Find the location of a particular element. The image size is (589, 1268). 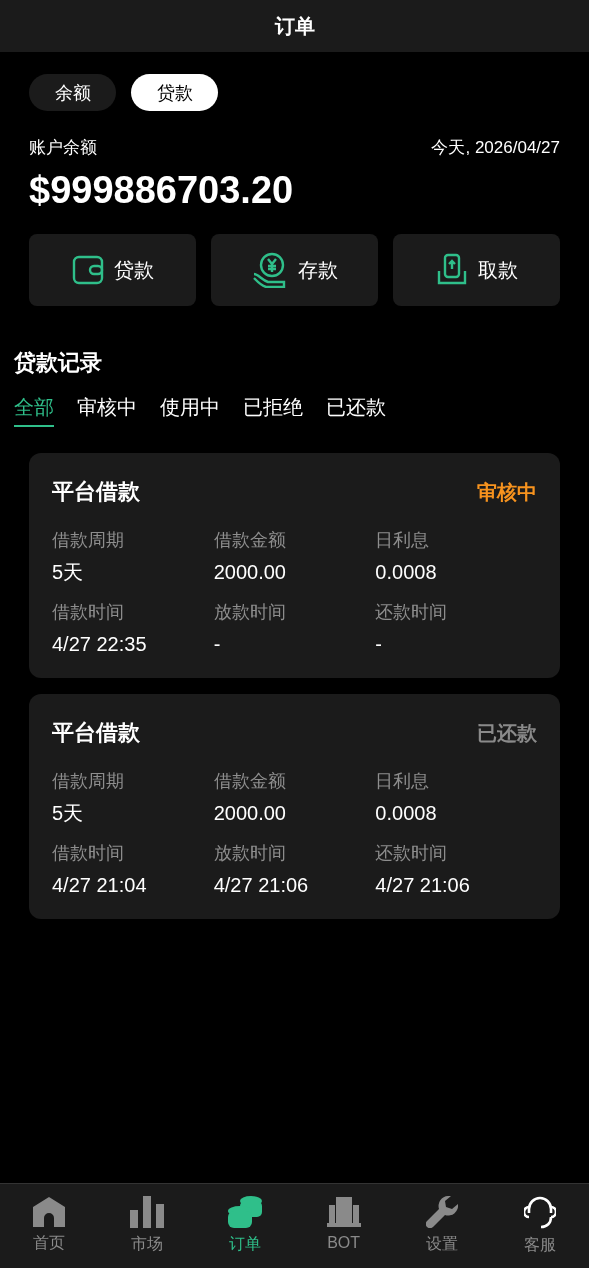

action-button: 取款 is located at coordinates (476, 270).